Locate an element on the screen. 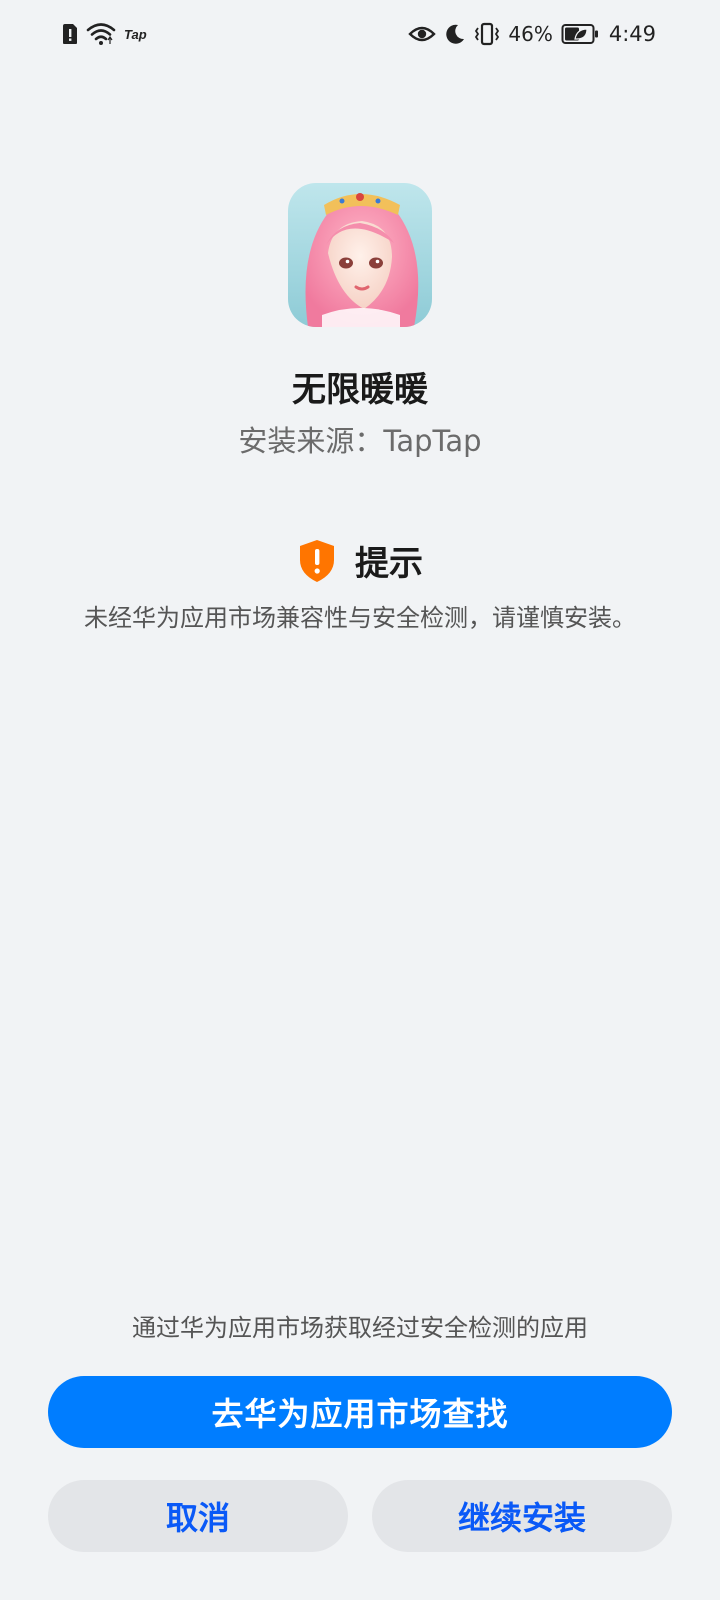 This screenshot has height=1600, width=720. market-hint: 通过华为应用市场获取经过安全检测的应用 is located at coordinates (360, 1328).